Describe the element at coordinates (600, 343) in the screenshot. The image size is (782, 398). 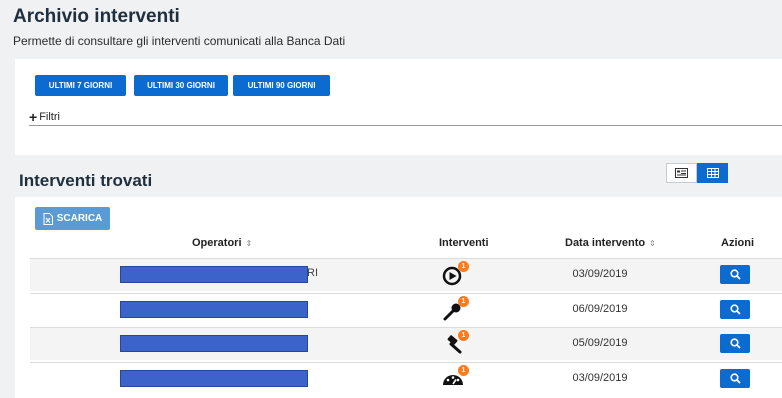
I see `intervention-date: 05/09/2019` at that location.